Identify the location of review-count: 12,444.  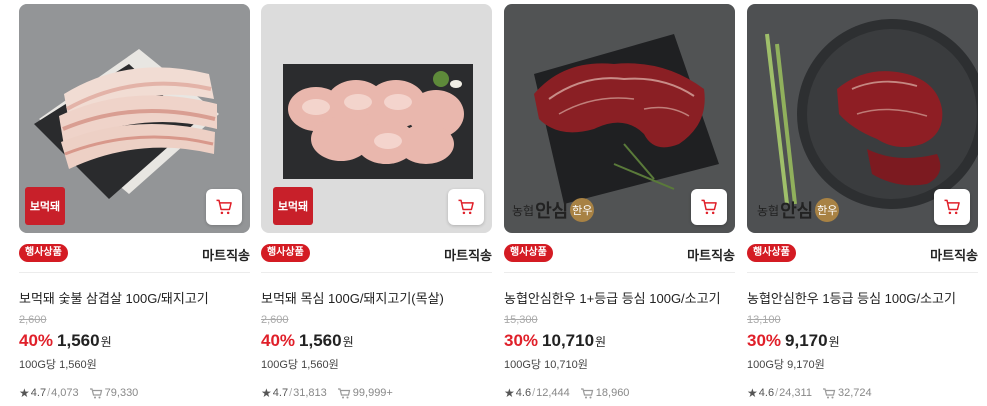
(553, 393).